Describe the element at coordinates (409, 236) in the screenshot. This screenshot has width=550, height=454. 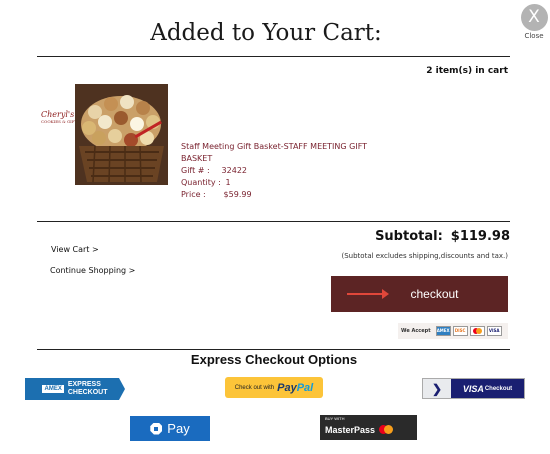
I see `subtotal-label: Subtotal:` at that location.